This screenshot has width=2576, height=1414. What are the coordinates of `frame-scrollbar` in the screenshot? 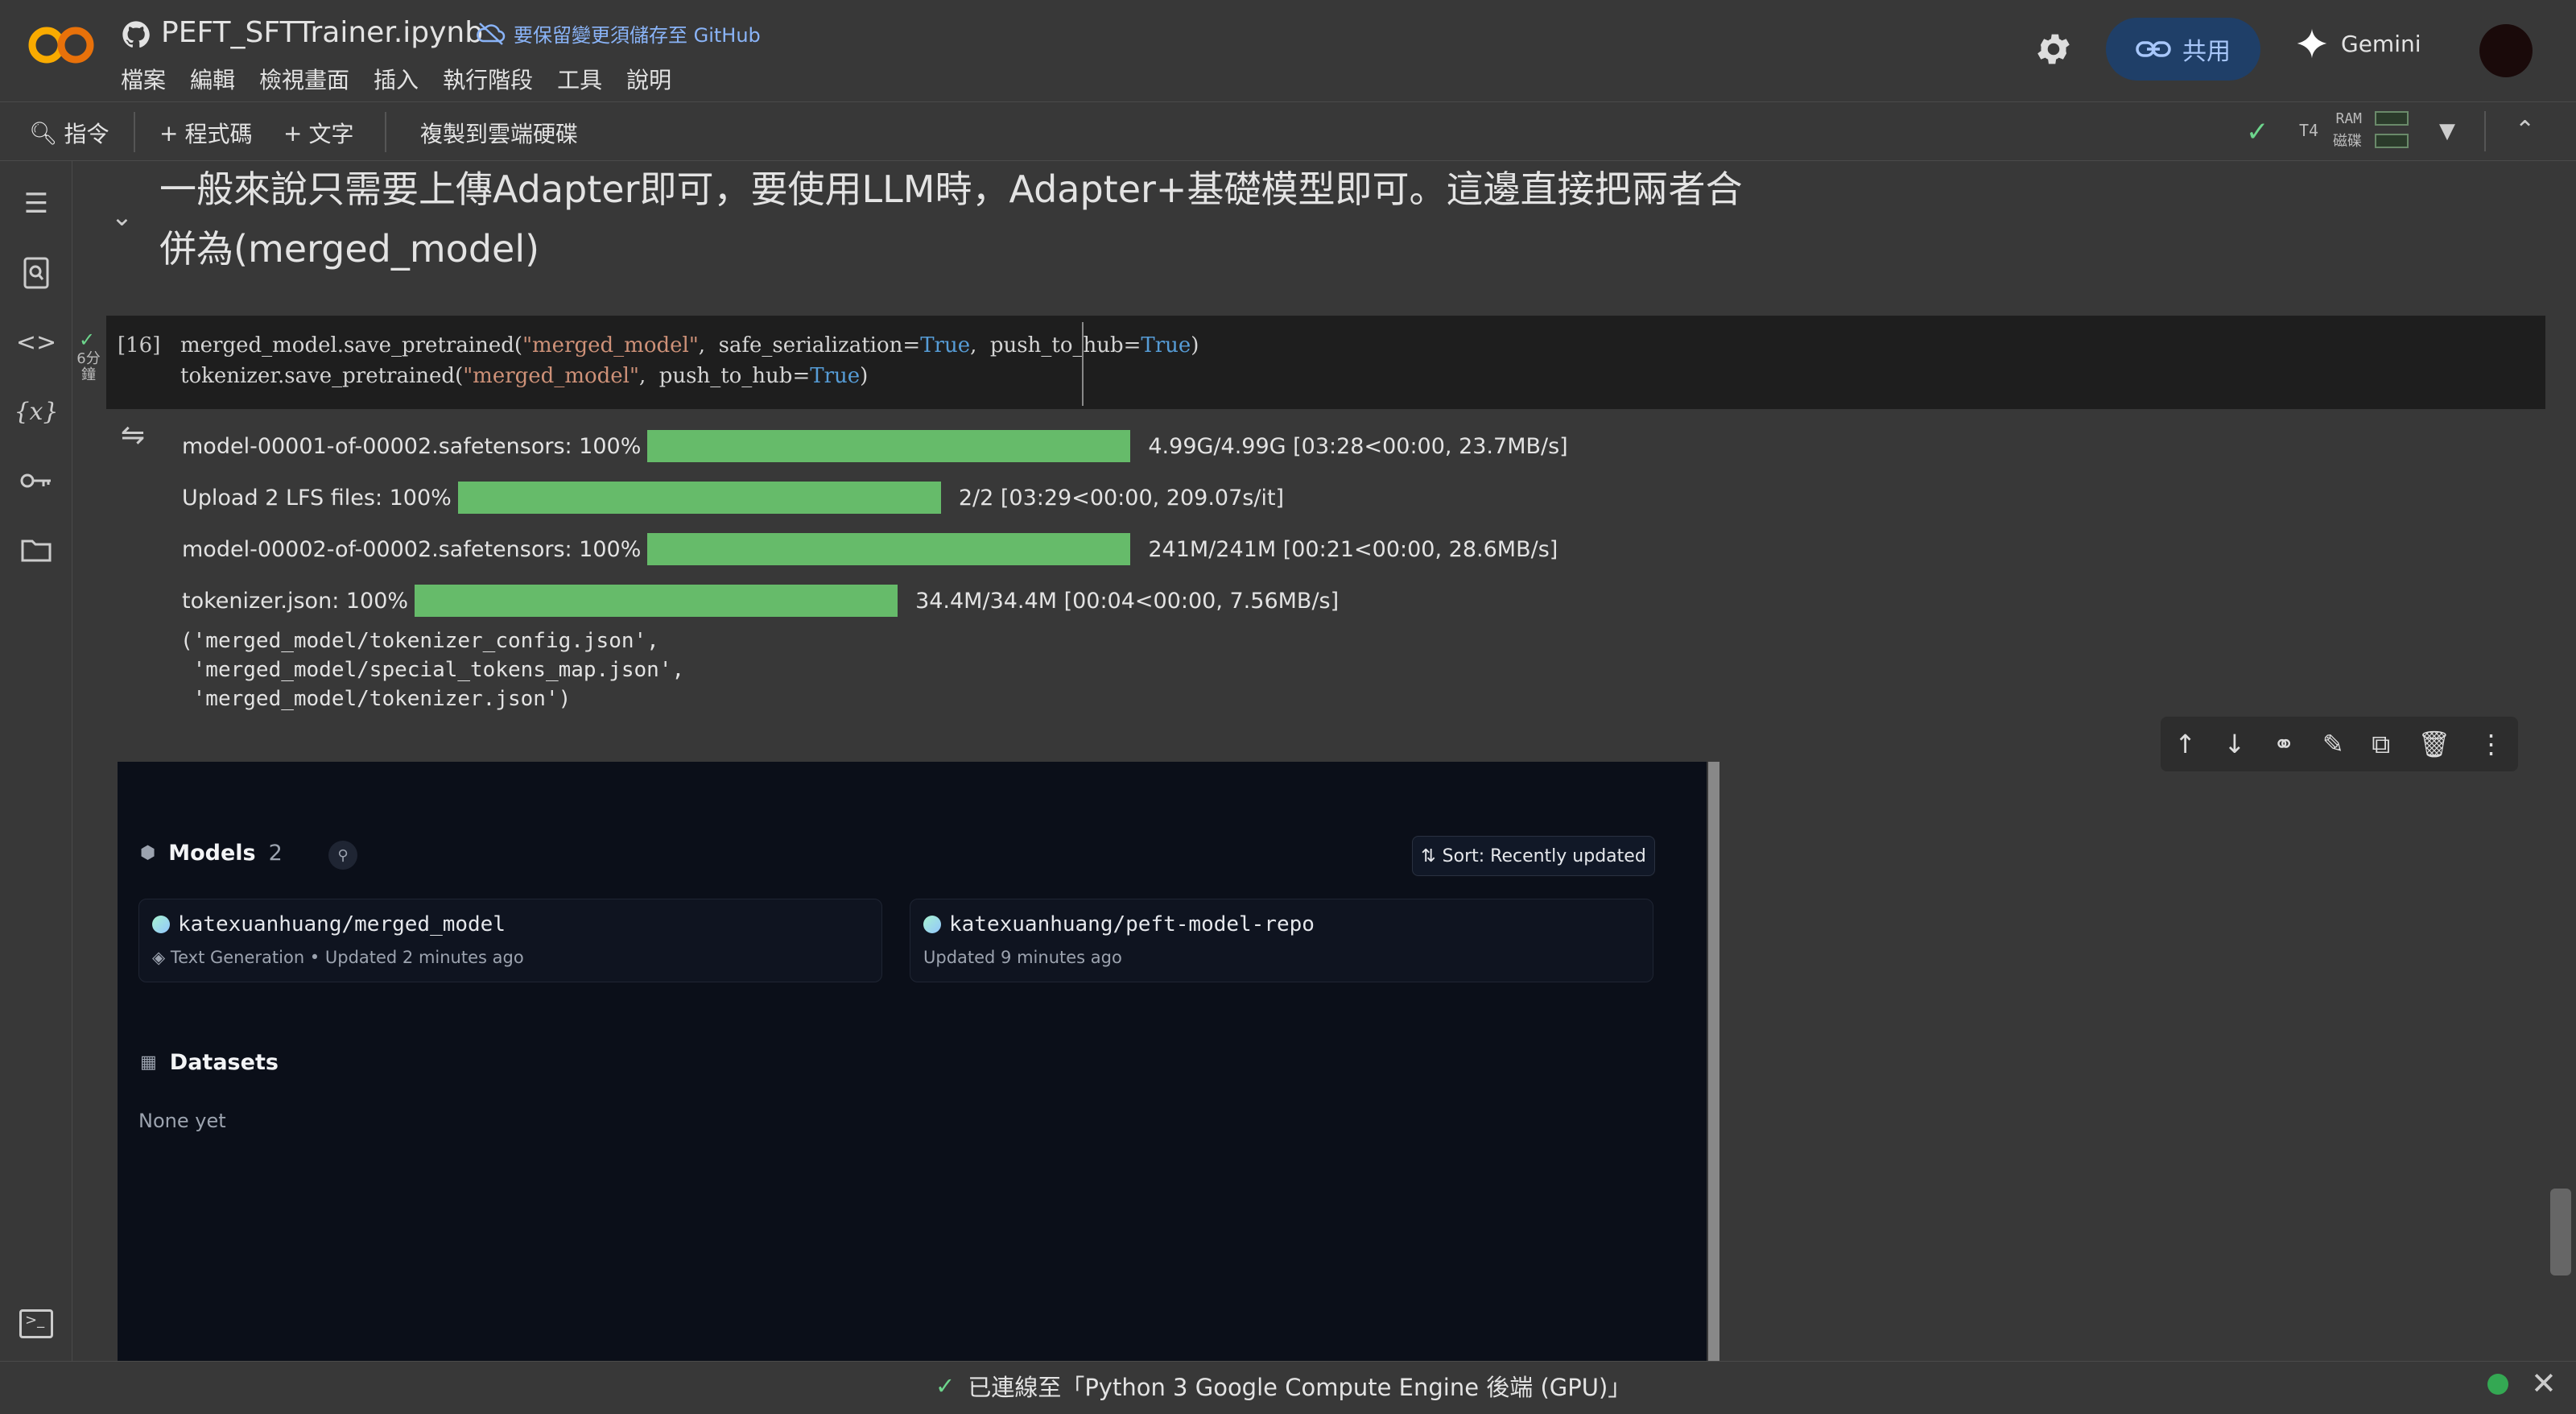 It's located at (1713, 1062).